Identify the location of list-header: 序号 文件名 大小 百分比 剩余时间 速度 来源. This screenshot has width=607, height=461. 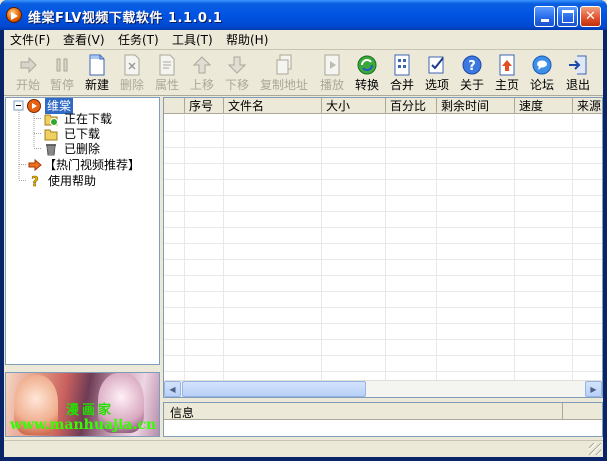
(383, 106).